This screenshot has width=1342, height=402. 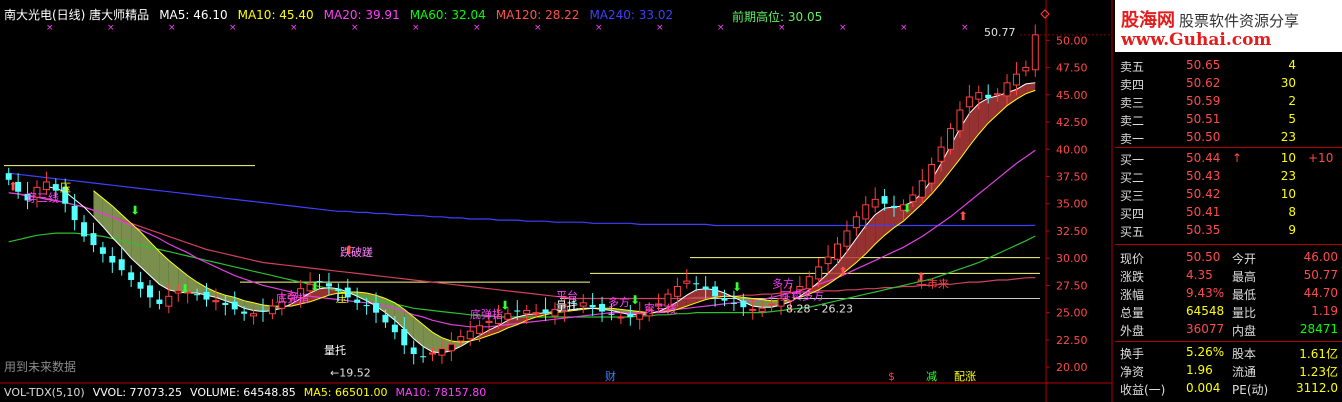 What do you see at coordinates (1229, 390) in the screenshot?
I see `quote-row-7: 收益(一) 0.004 PE(动) 3112.0` at bounding box center [1229, 390].